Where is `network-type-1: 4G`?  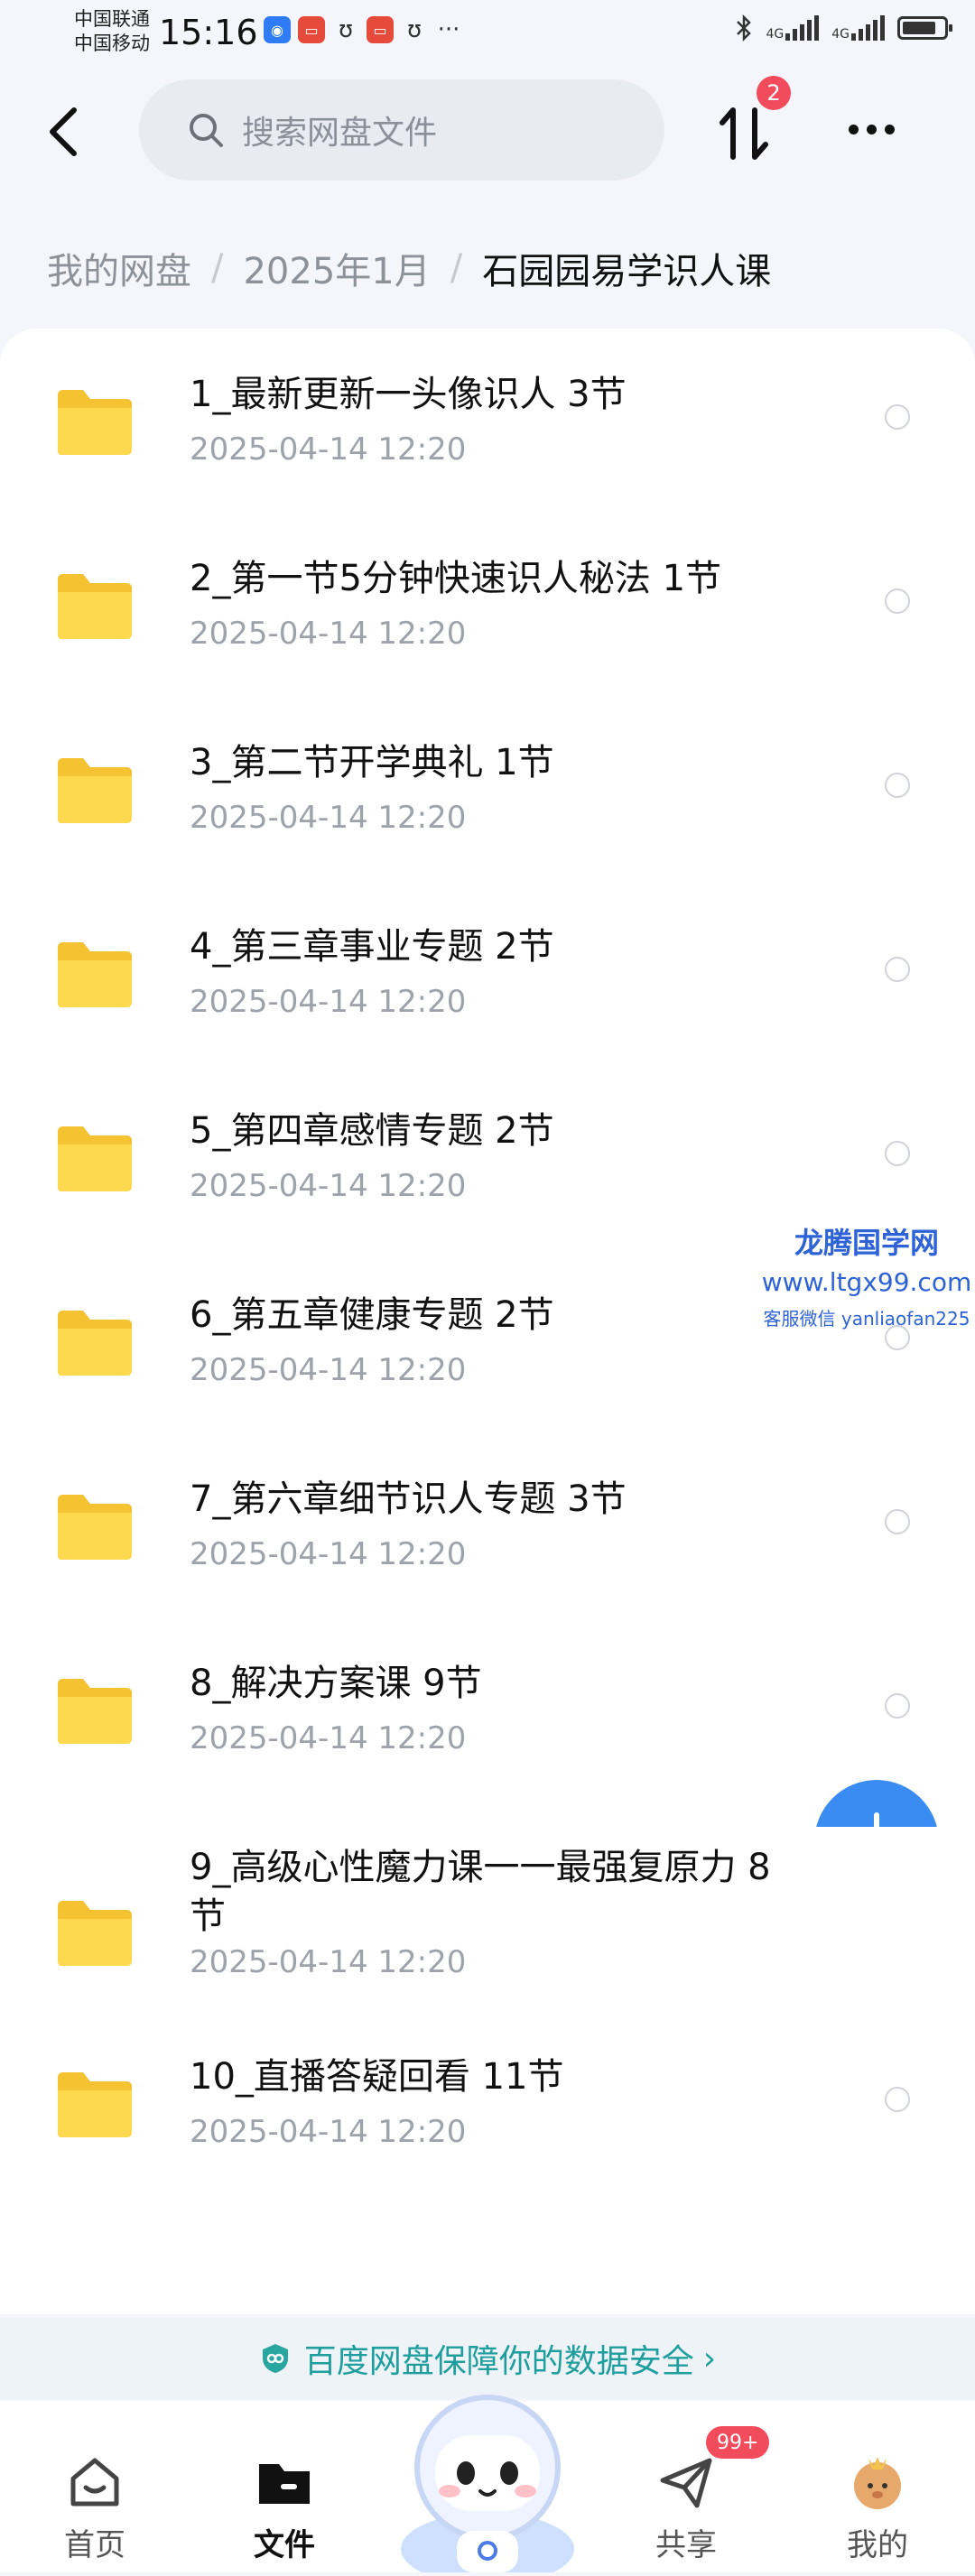
network-type-1: 4G is located at coordinates (775, 34).